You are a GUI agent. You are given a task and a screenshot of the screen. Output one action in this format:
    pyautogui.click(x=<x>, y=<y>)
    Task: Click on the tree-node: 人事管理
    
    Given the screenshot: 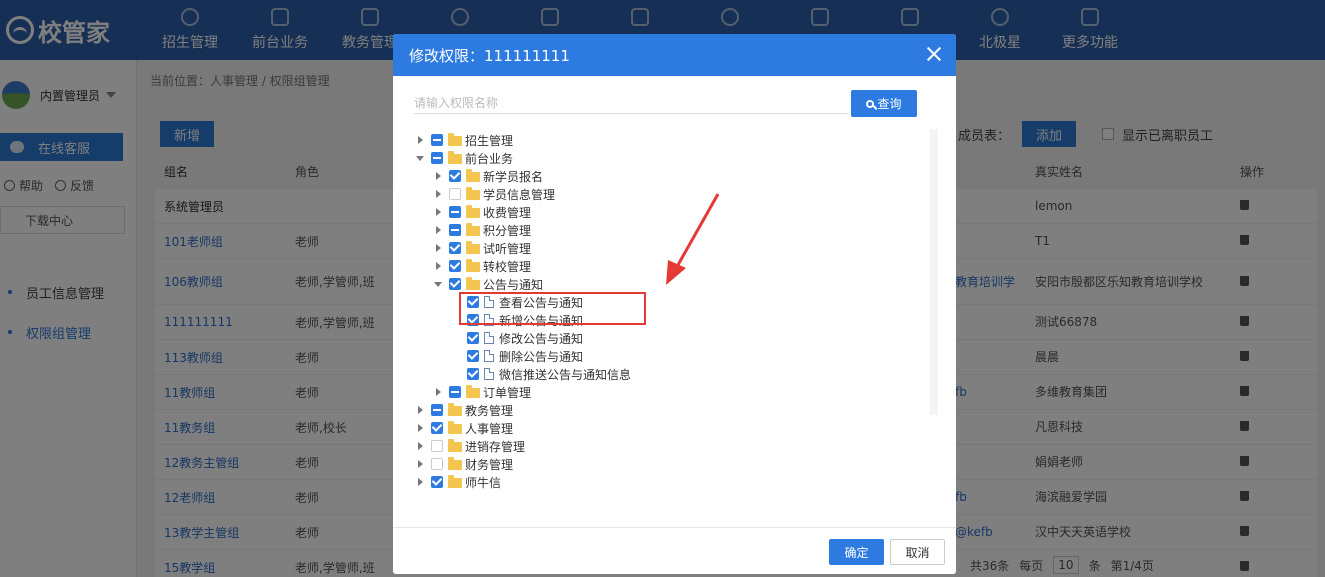 What is the action you would take?
    pyautogui.click(x=464, y=428)
    